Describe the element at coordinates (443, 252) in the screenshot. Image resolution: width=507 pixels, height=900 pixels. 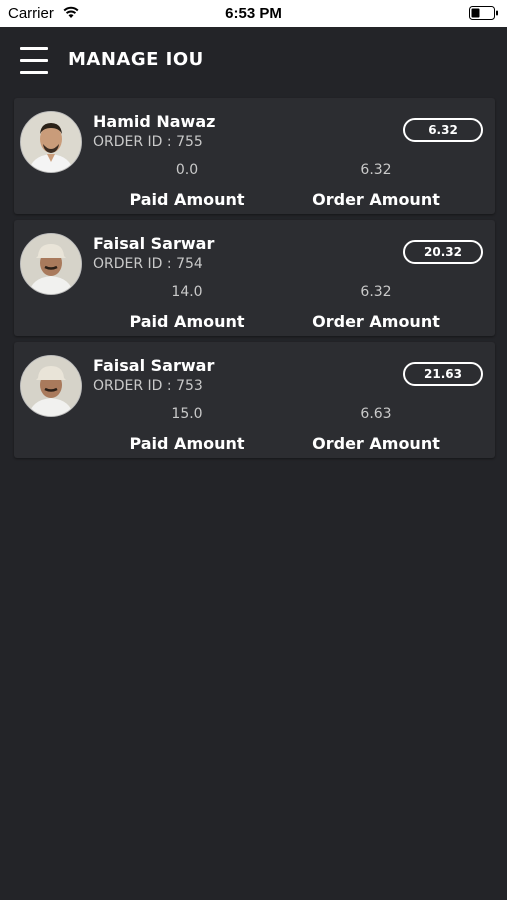
I see `balance-badge: 20.32` at that location.